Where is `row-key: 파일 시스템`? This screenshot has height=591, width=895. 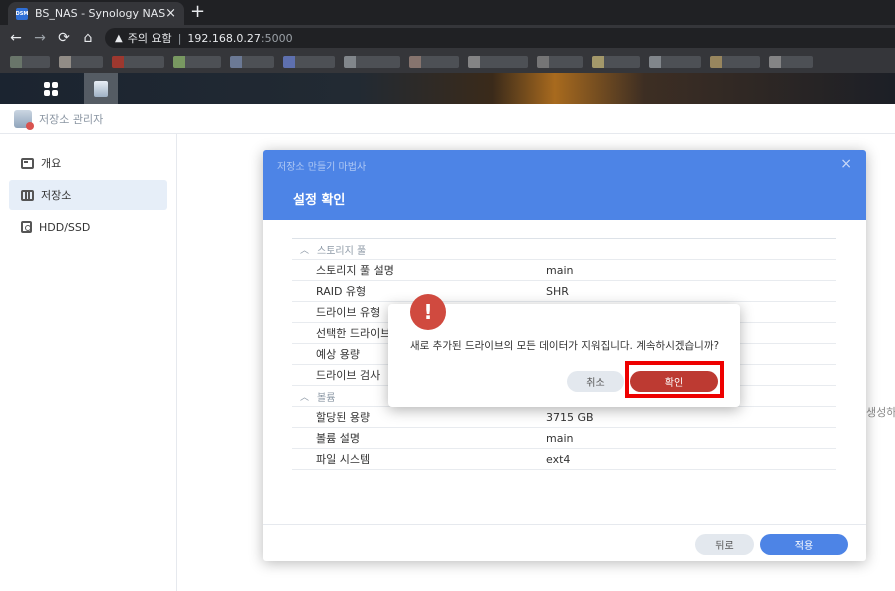 row-key: 파일 시스템 is located at coordinates (343, 459).